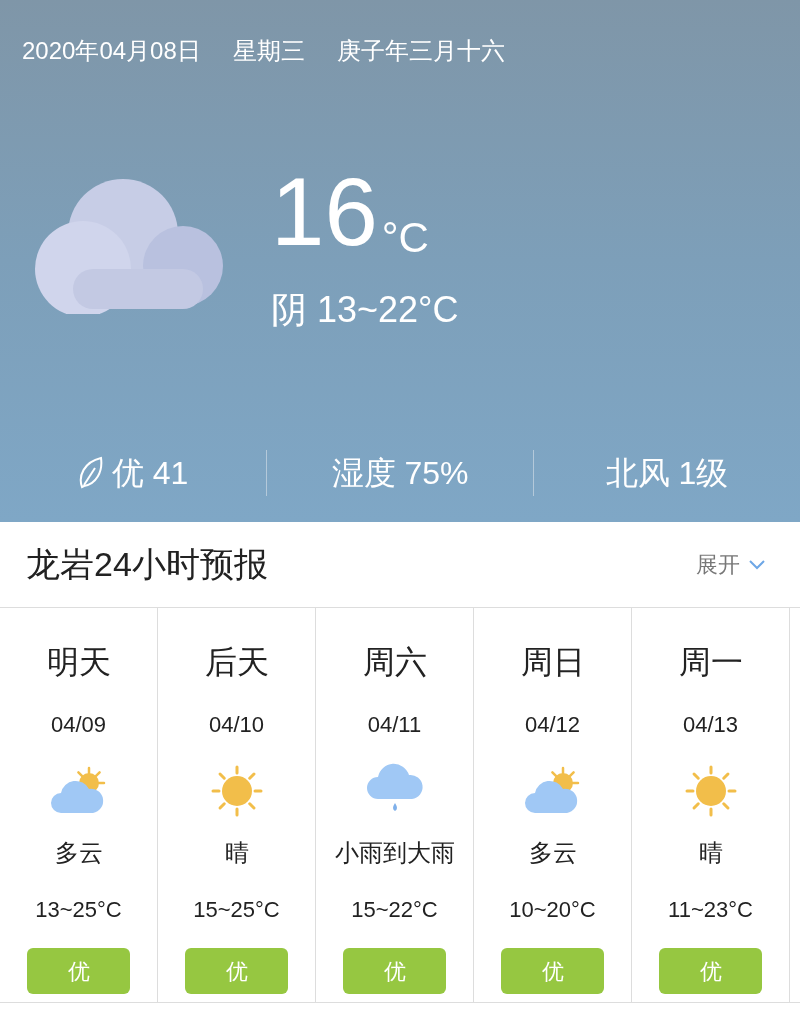 The height and width of the screenshot is (1015, 800). I want to click on leaf-icon, so click(90, 473).